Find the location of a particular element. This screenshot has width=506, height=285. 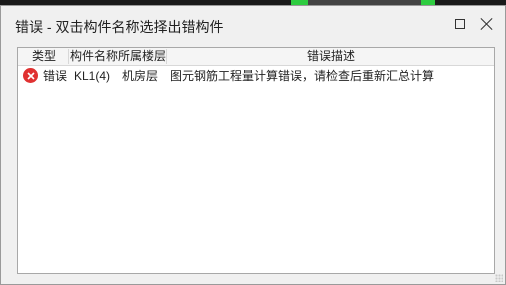

column-header-floor: 所属楼层 is located at coordinates (142, 56).